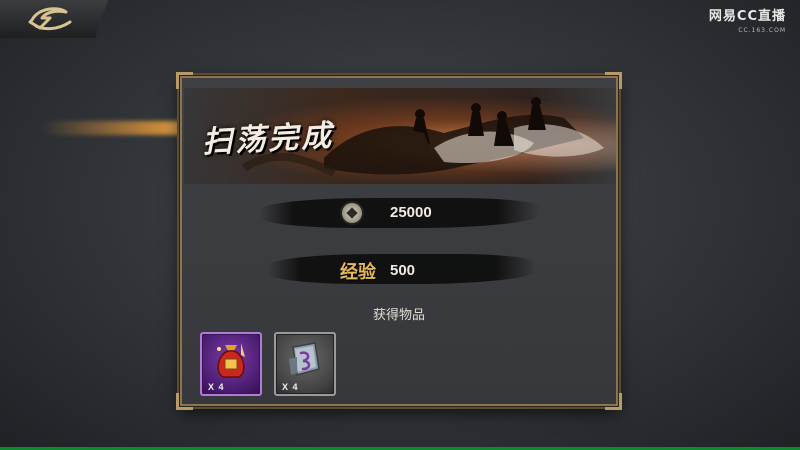 The width and height of the screenshot is (800, 450). What do you see at coordinates (398, 315) in the screenshot?
I see `obtained-items-heading: 获得物品` at bounding box center [398, 315].